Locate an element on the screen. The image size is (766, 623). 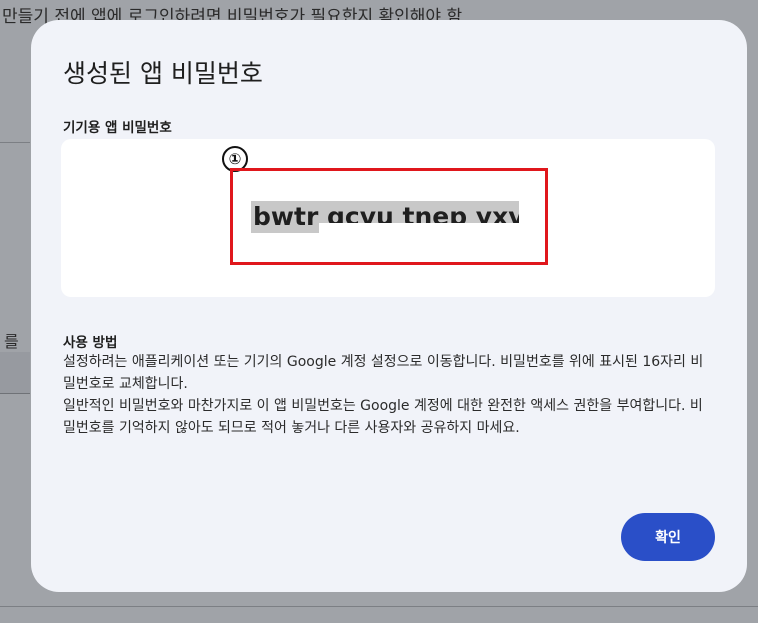
annotation-highlight-box is located at coordinates (389, 216).